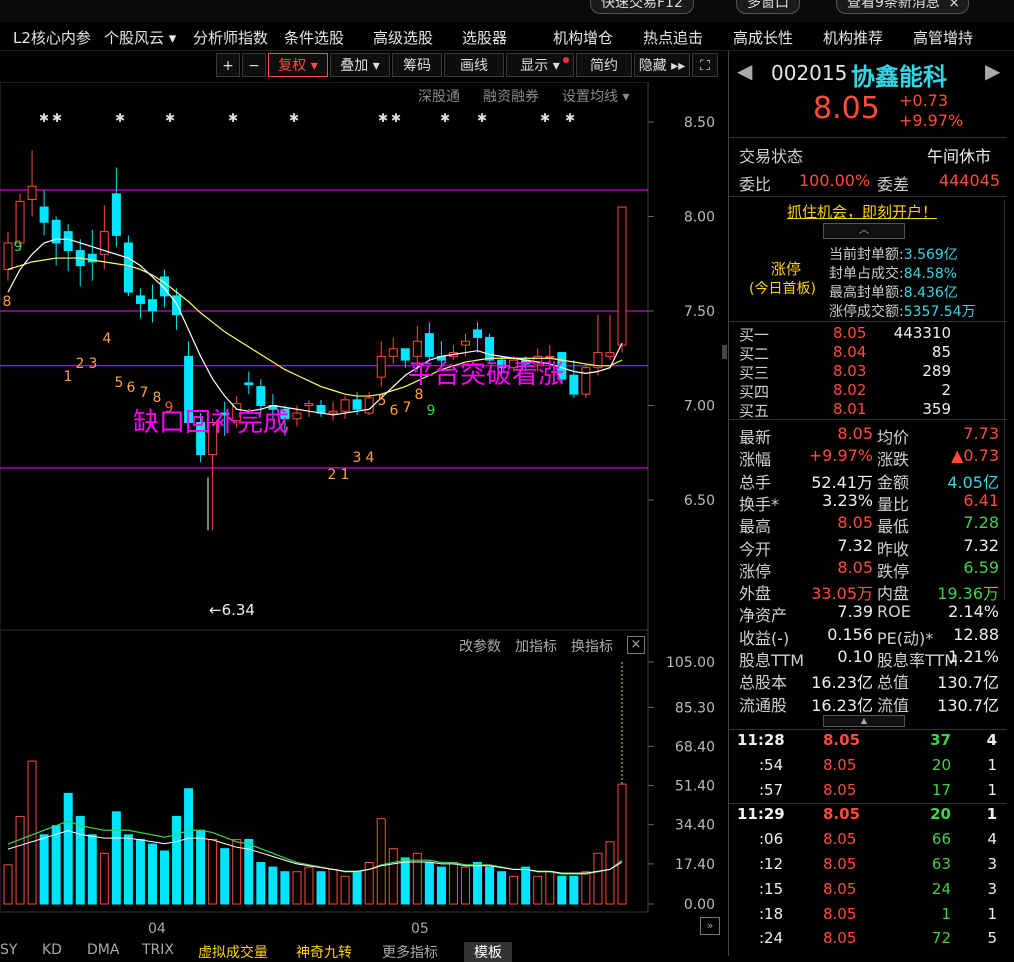  Describe the element at coordinates (922, 333) in the screenshot. I see `bid-volume: 443310` at that location.